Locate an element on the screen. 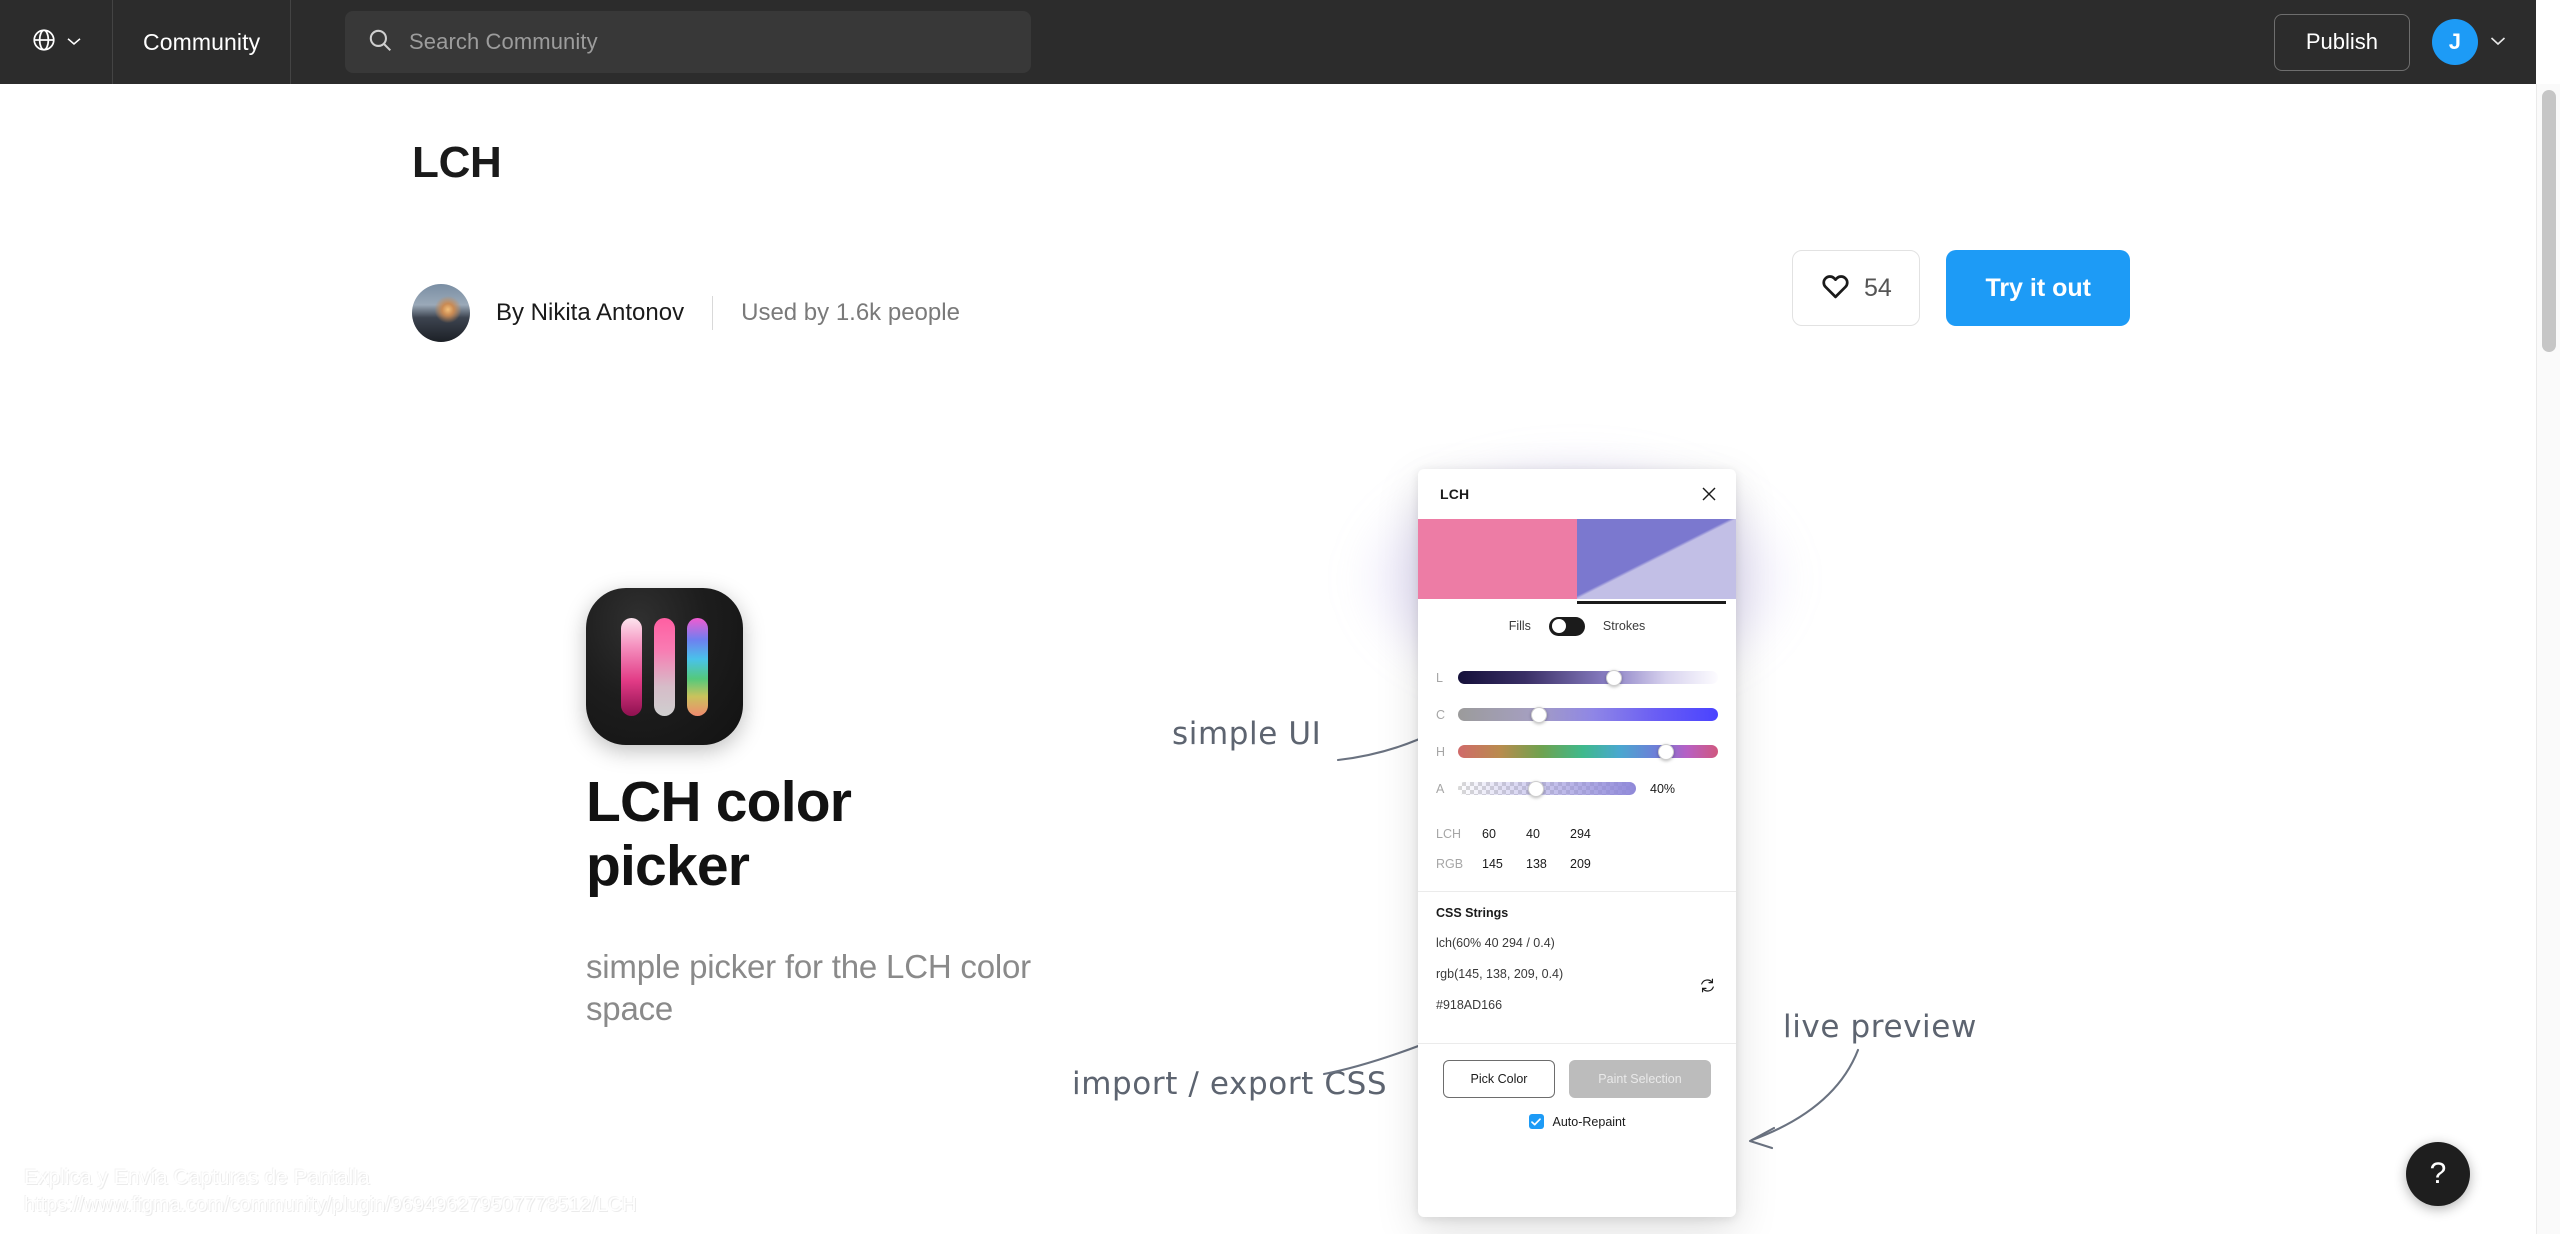 The height and width of the screenshot is (1234, 2560). annotation-arrow-live-preview is located at coordinates (1804, 1099).